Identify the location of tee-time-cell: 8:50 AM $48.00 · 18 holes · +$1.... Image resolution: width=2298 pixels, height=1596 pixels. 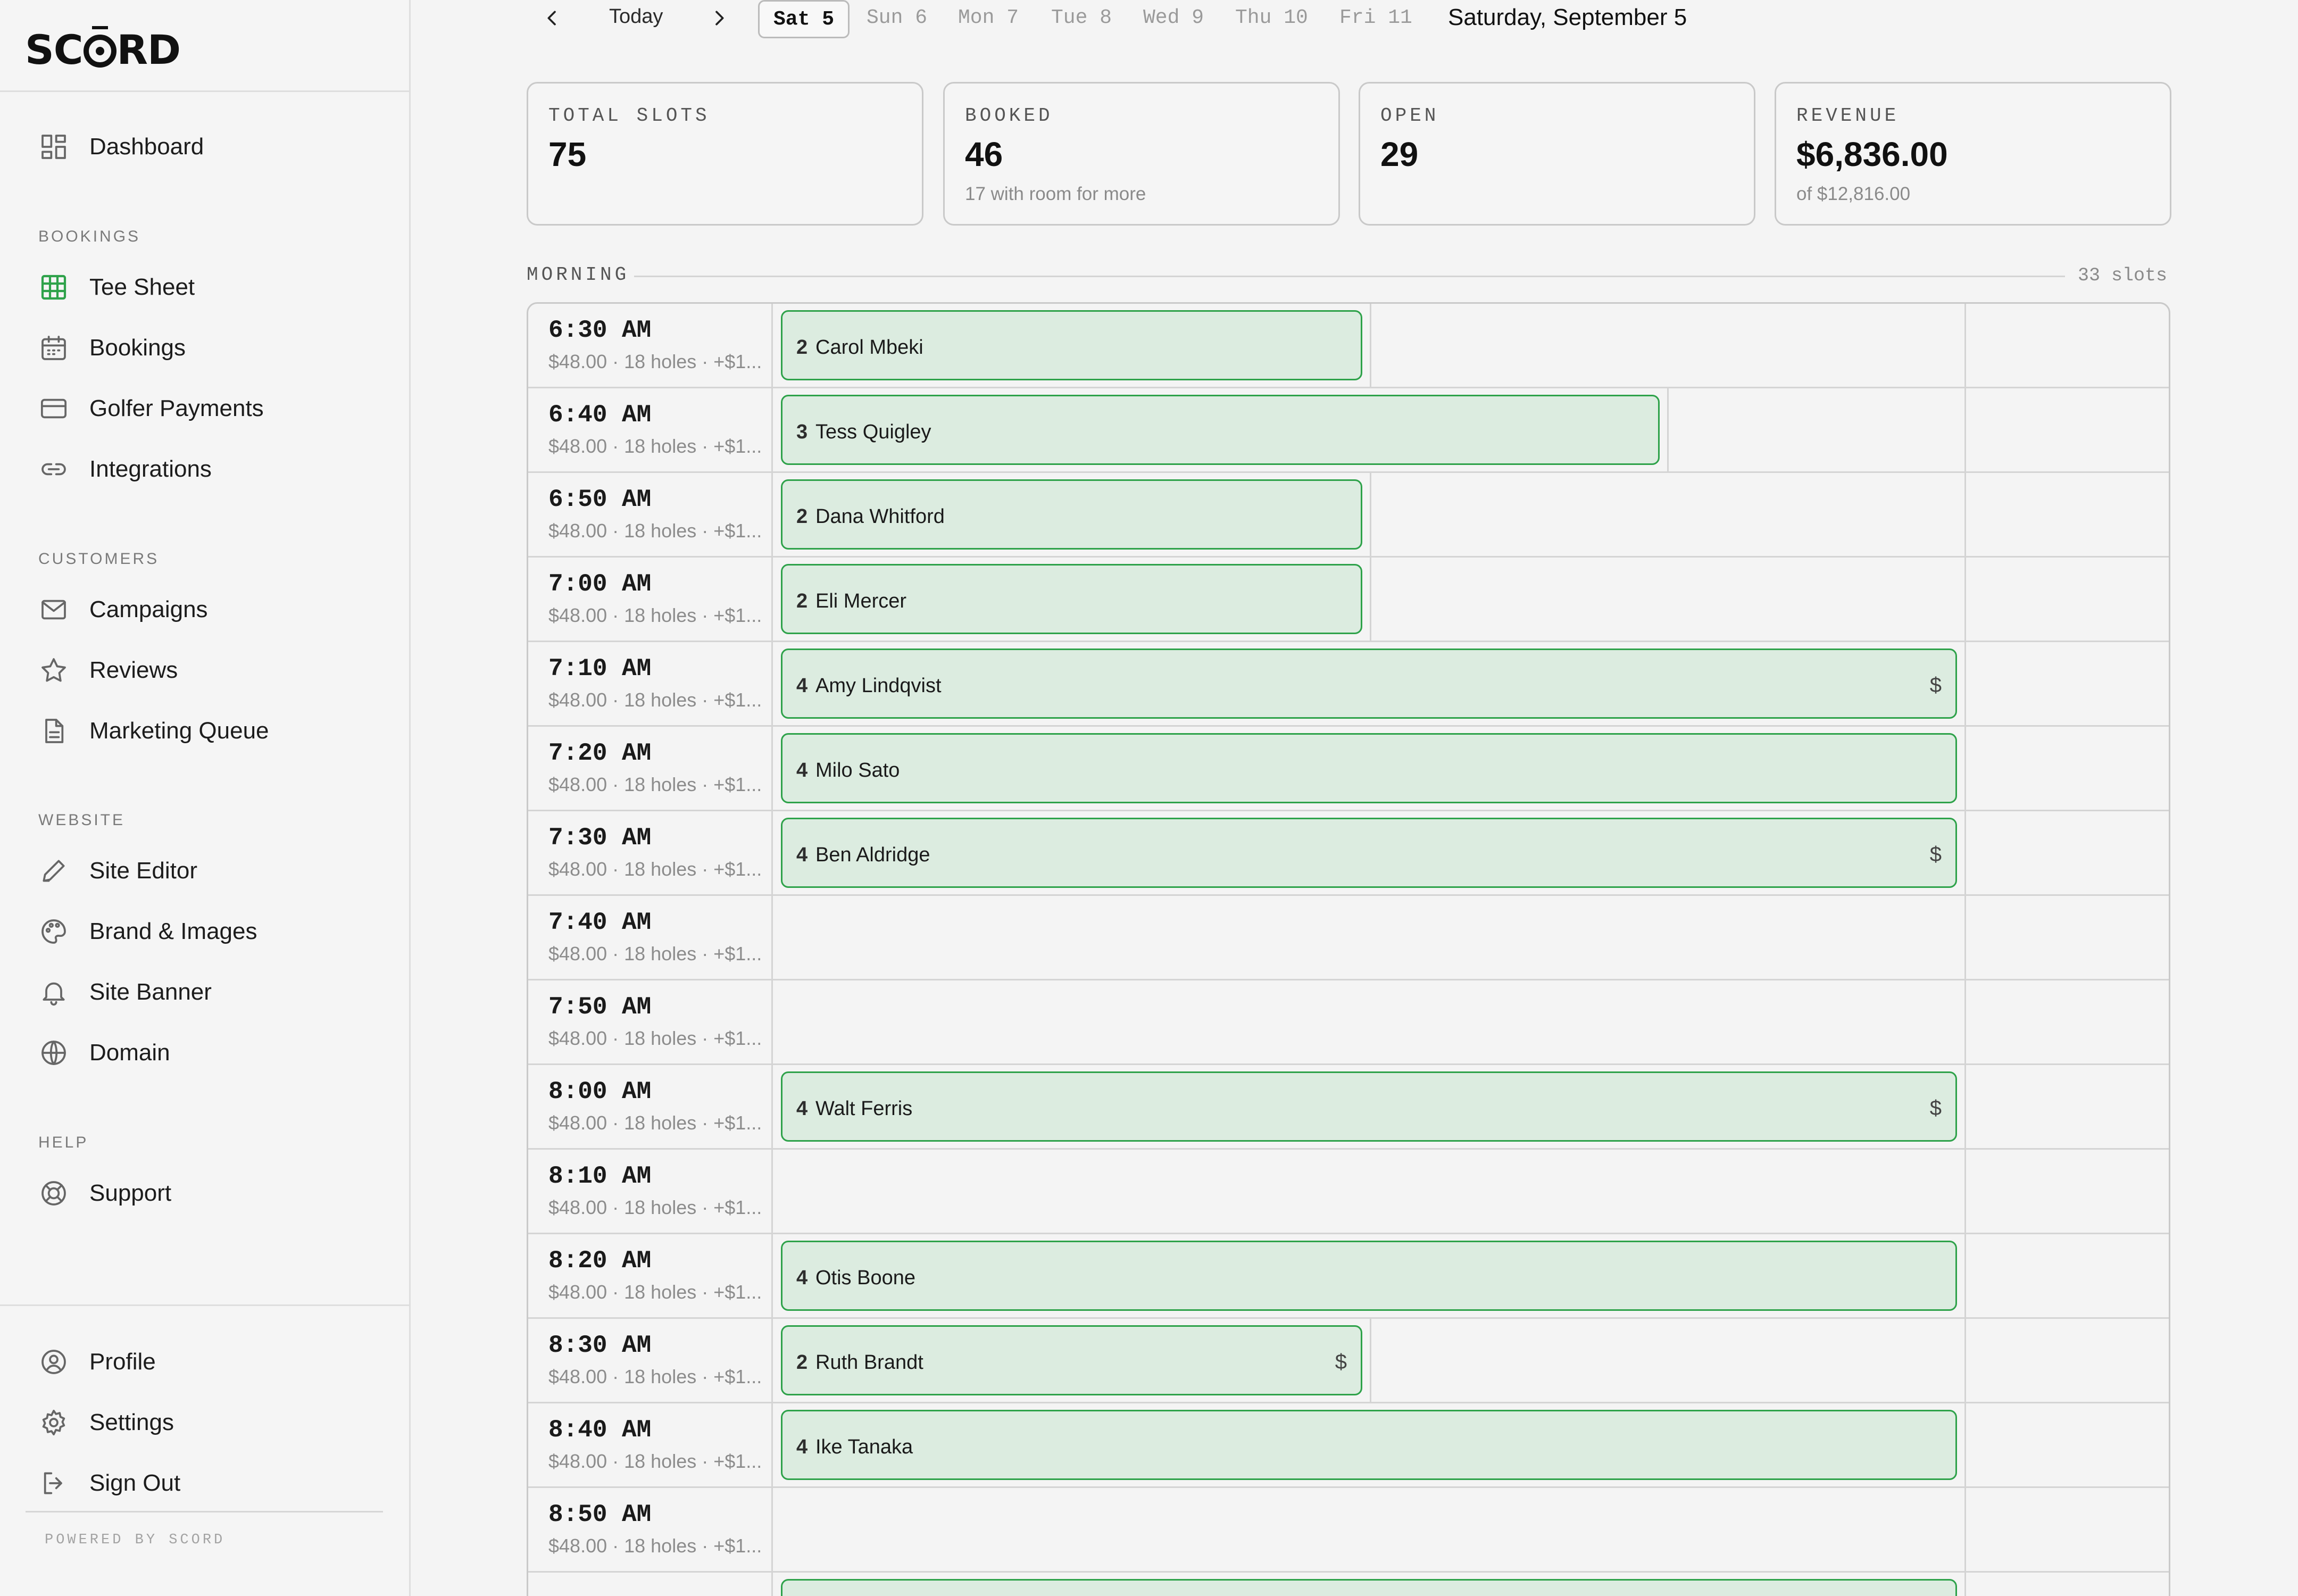
(650, 1530).